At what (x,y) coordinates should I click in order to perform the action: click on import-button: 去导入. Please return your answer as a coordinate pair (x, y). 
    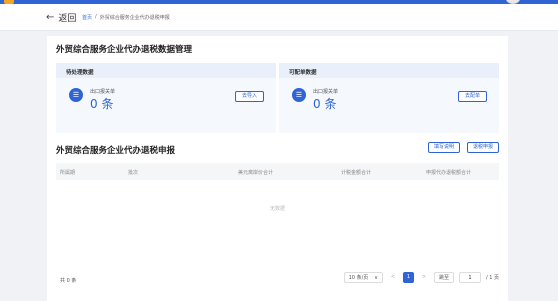
    Looking at the image, I should click on (249, 96).